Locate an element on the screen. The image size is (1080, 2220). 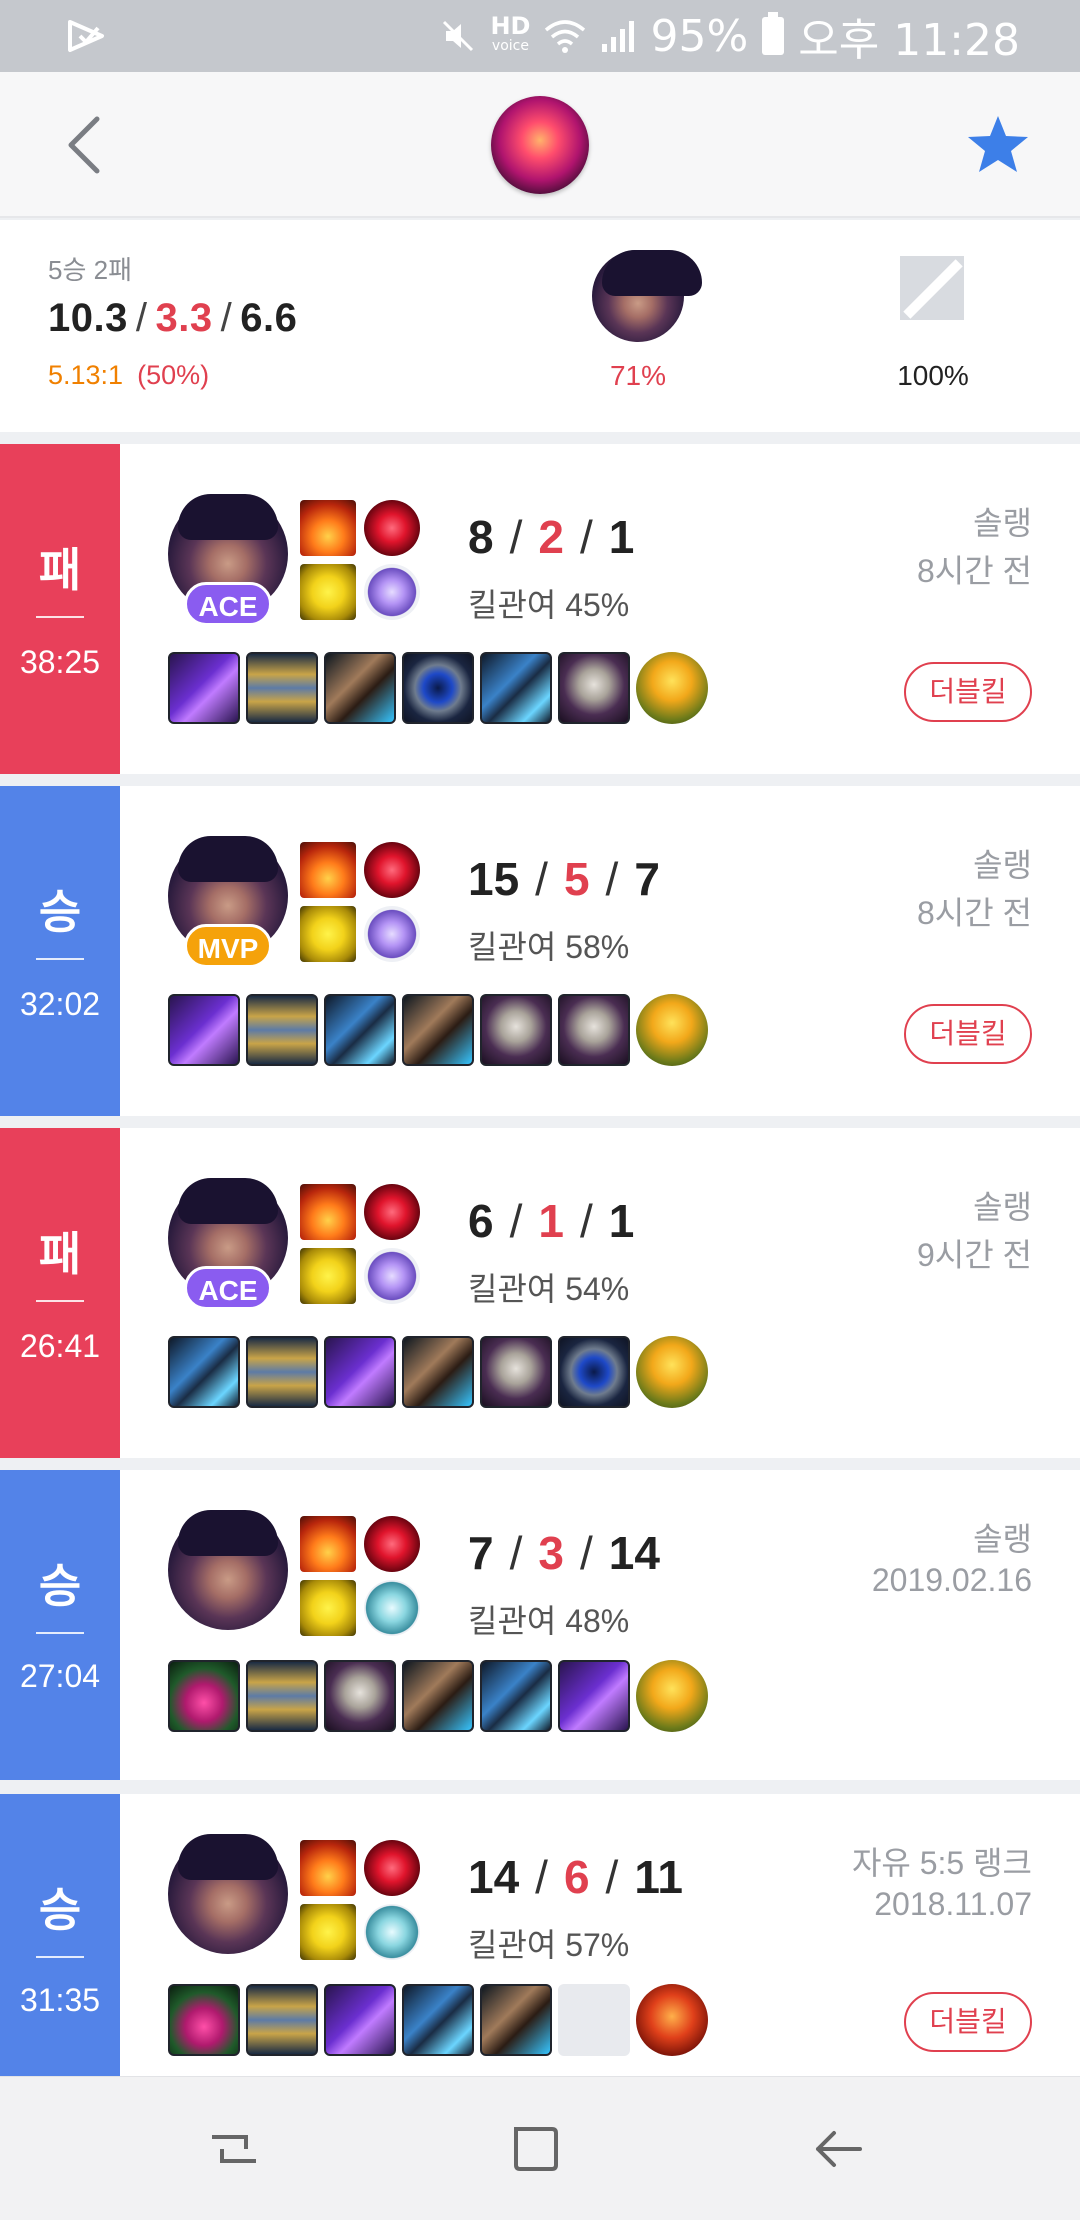
home-icon is located at coordinates (536, 2149).